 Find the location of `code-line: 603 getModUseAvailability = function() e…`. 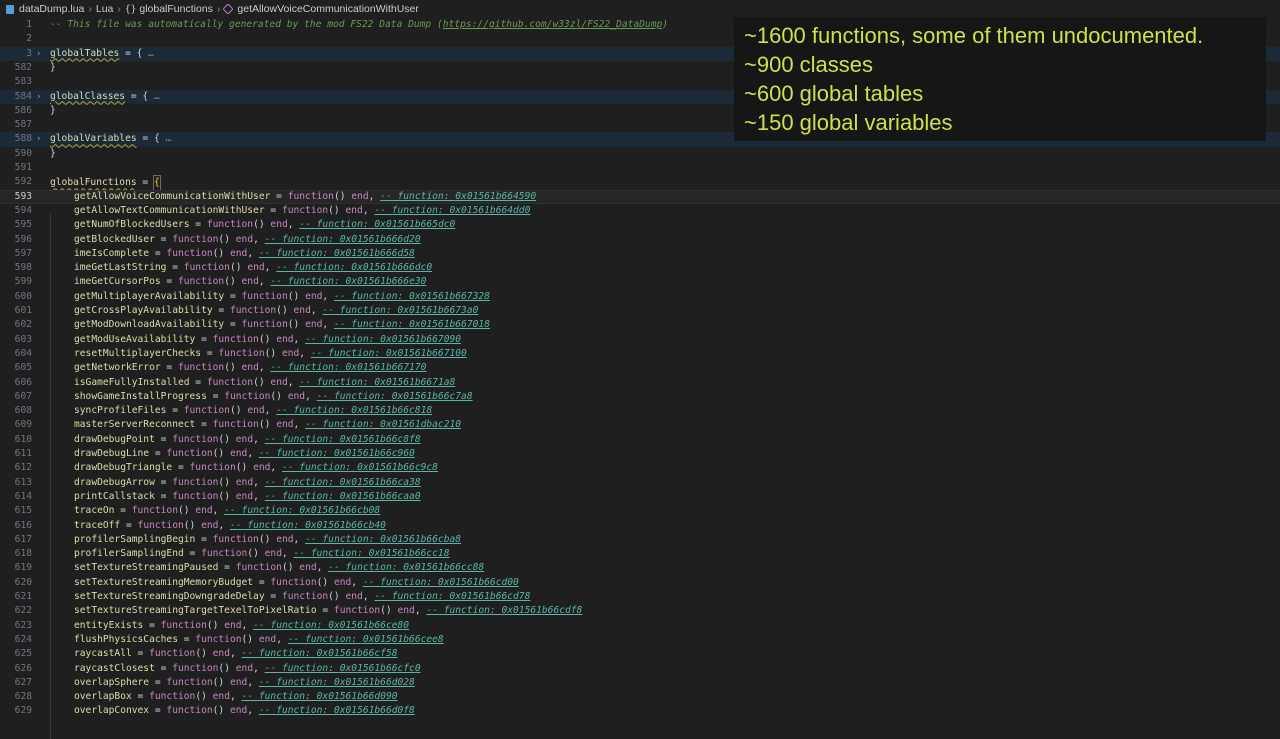

code-line: 603 getModUseAvailability = function() e… is located at coordinates (640, 340).